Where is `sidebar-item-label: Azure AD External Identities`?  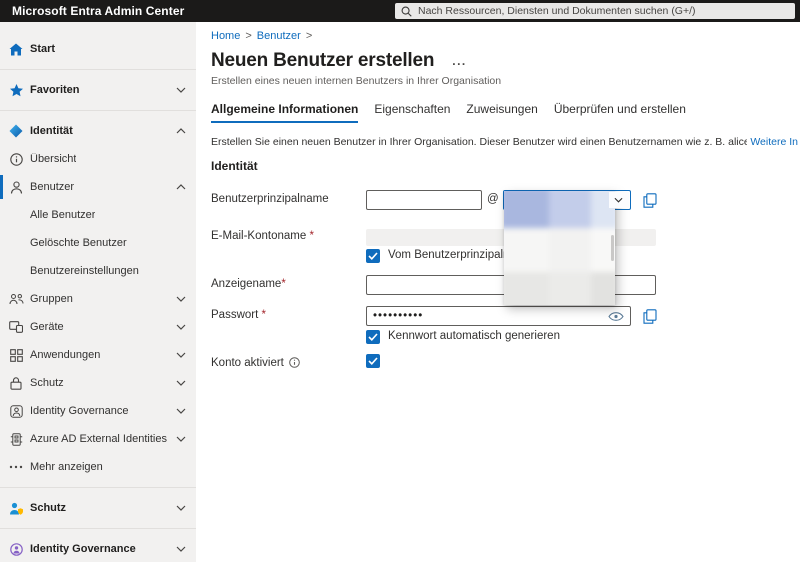
sidebar-item-label: Azure AD External Identities is located at coordinates (98, 439).